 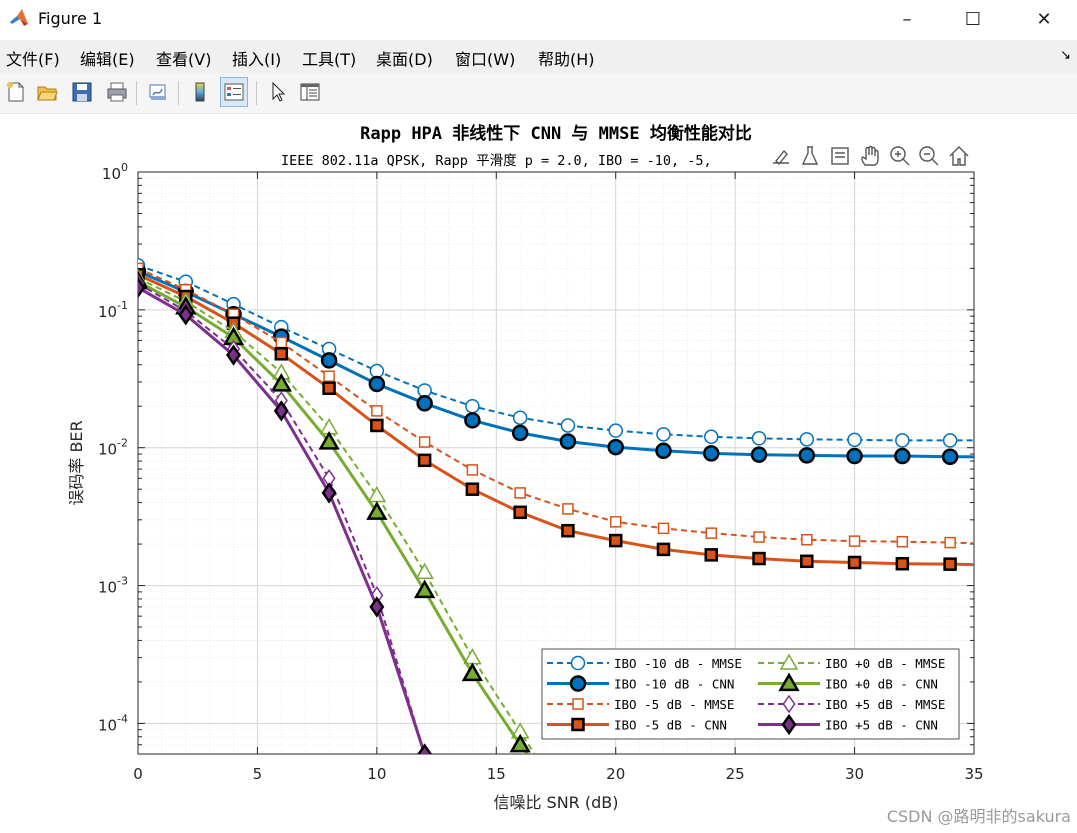 I want to click on print-icon, so click(x=117, y=92).